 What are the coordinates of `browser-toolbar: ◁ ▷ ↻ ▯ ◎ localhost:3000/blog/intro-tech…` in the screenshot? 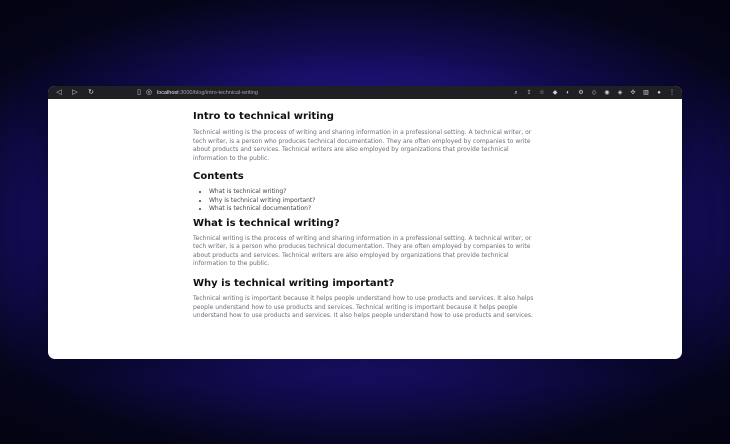 It's located at (365, 92).